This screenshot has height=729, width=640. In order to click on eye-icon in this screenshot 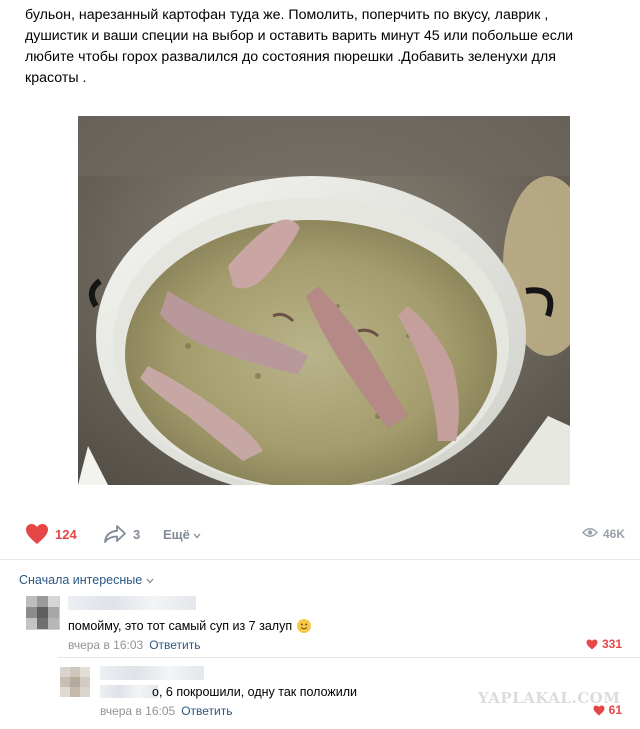, I will do `click(590, 534)`.